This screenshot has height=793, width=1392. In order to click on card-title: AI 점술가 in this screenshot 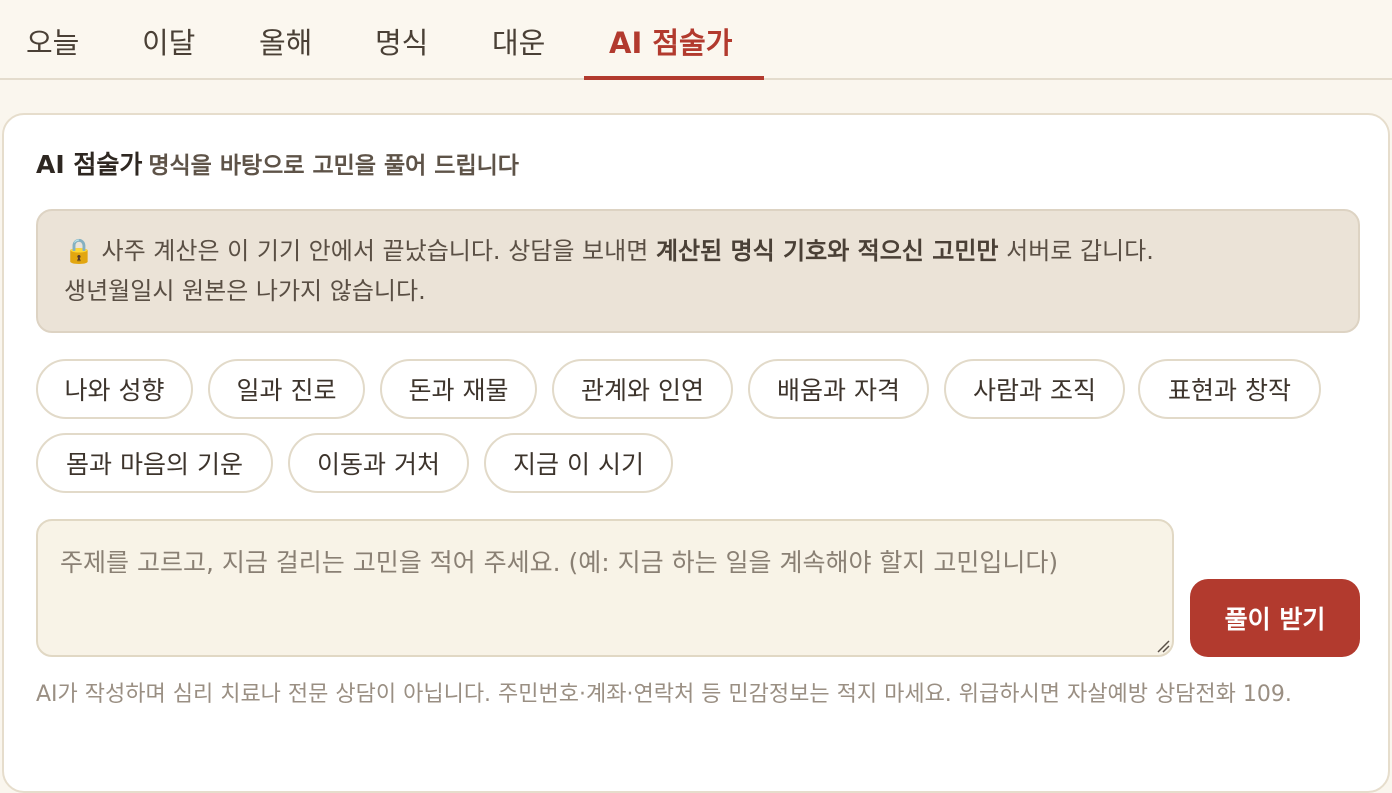, I will do `click(89, 164)`.